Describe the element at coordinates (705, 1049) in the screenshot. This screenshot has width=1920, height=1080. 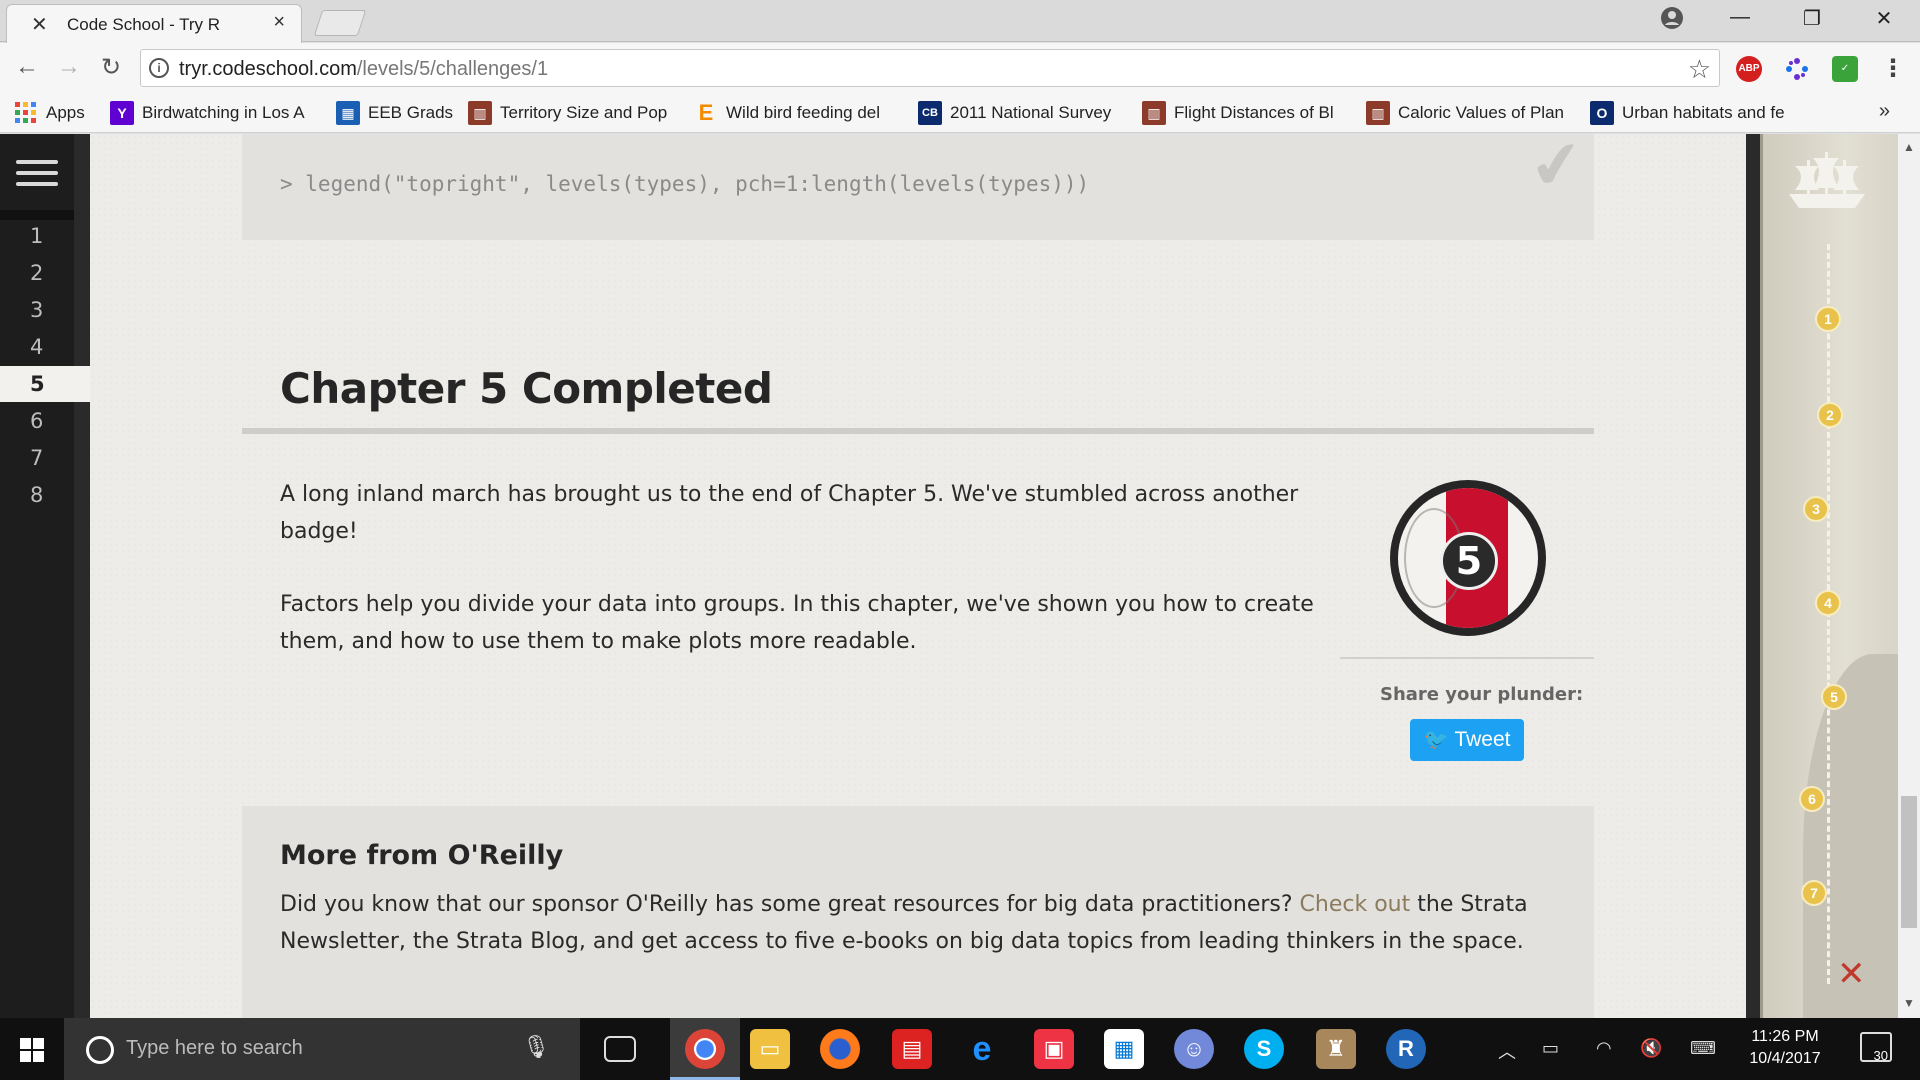
I see `chrome-icon` at that location.